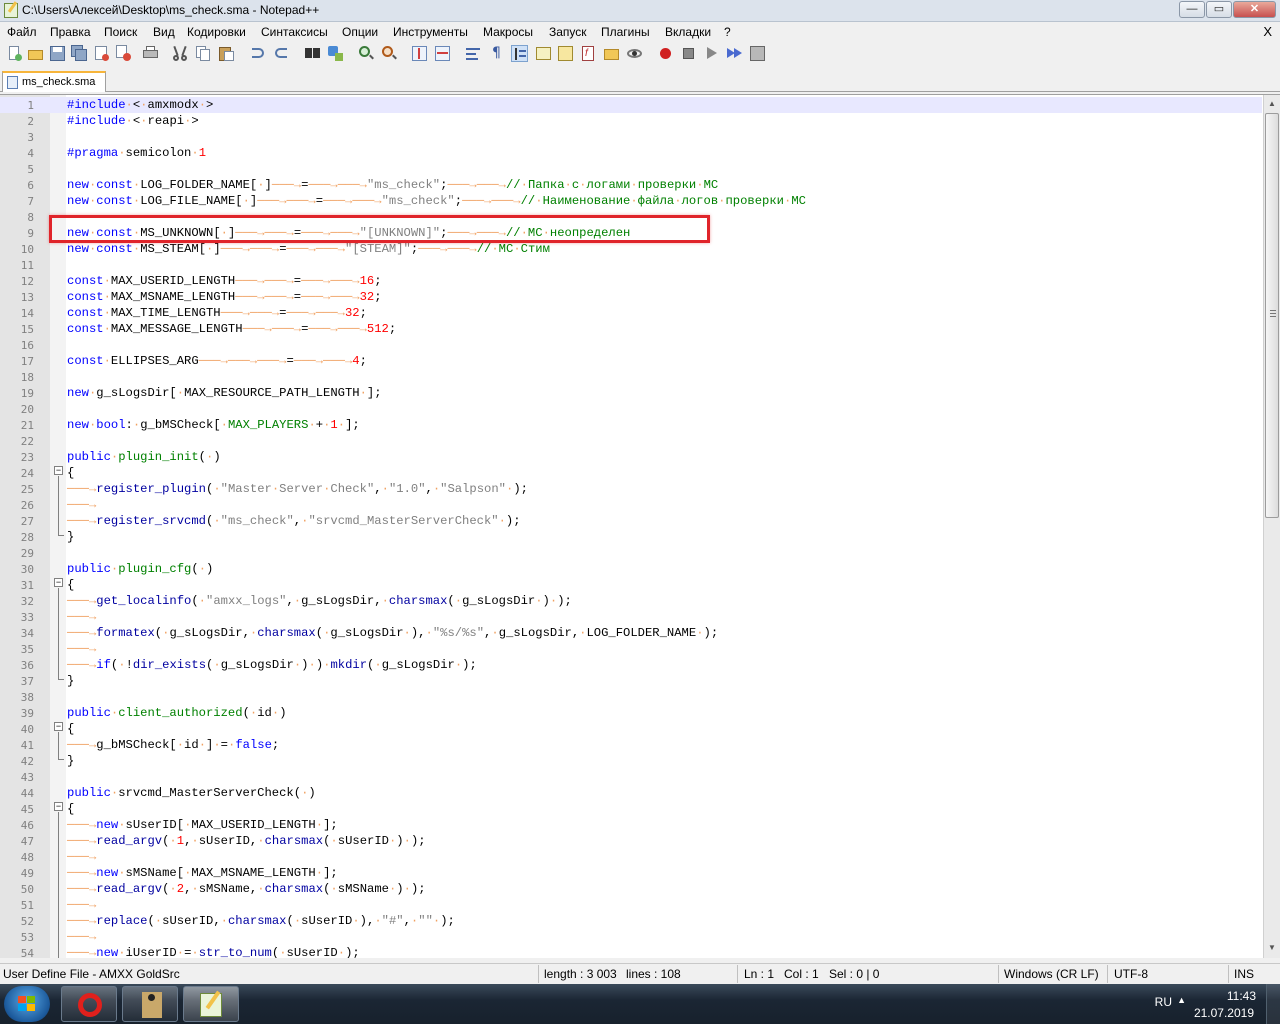 The height and width of the screenshot is (1024, 1280). What do you see at coordinates (519, 53) in the screenshot?
I see `indent-guide-icon` at bounding box center [519, 53].